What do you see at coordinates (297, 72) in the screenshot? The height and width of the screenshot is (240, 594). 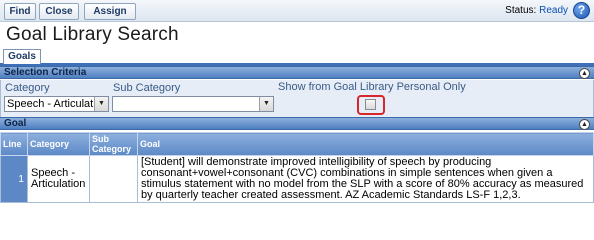 I see `selection-criteria-header: Selection Criteria ▲` at bounding box center [297, 72].